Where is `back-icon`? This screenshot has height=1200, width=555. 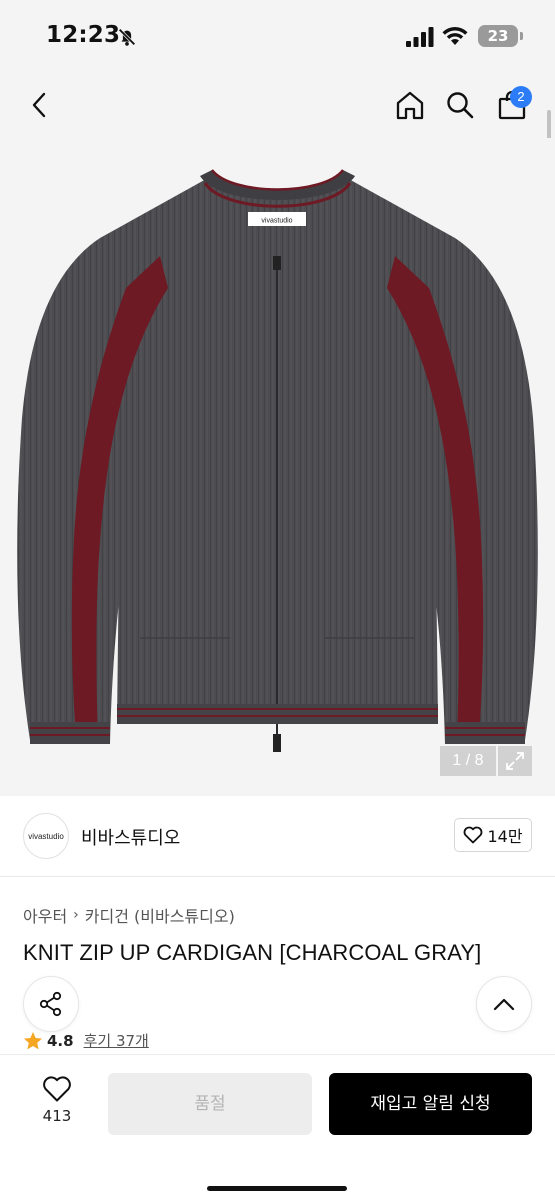
back-icon is located at coordinates (39, 105).